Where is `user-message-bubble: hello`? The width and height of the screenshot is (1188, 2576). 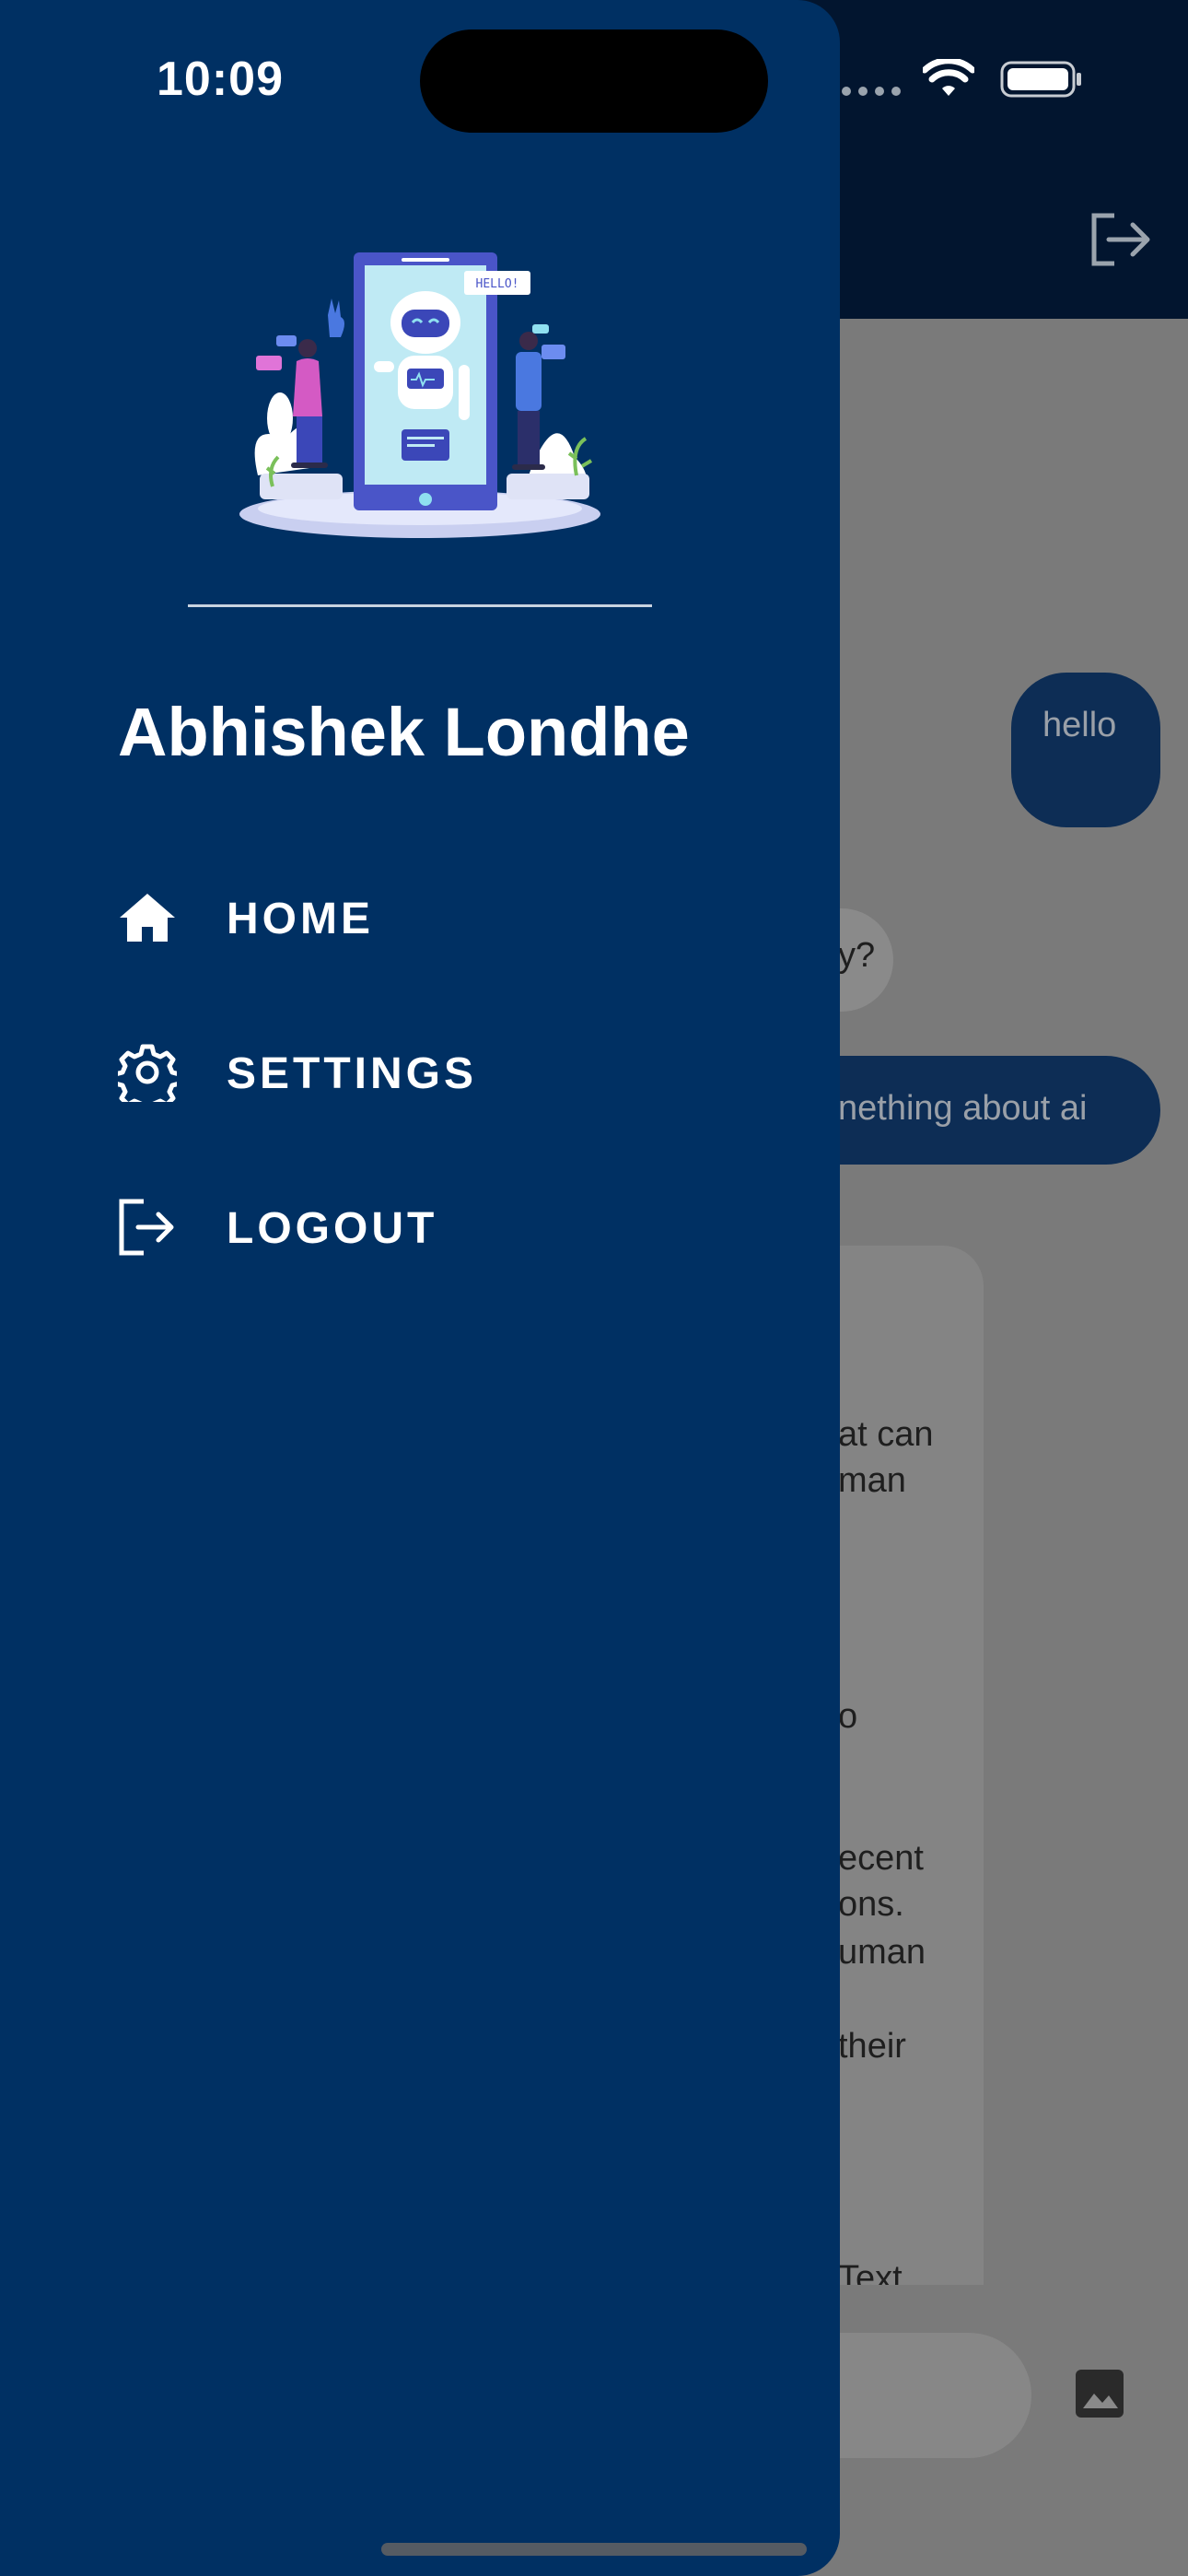 user-message-bubble: hello is located at coordinates (1085, 750).